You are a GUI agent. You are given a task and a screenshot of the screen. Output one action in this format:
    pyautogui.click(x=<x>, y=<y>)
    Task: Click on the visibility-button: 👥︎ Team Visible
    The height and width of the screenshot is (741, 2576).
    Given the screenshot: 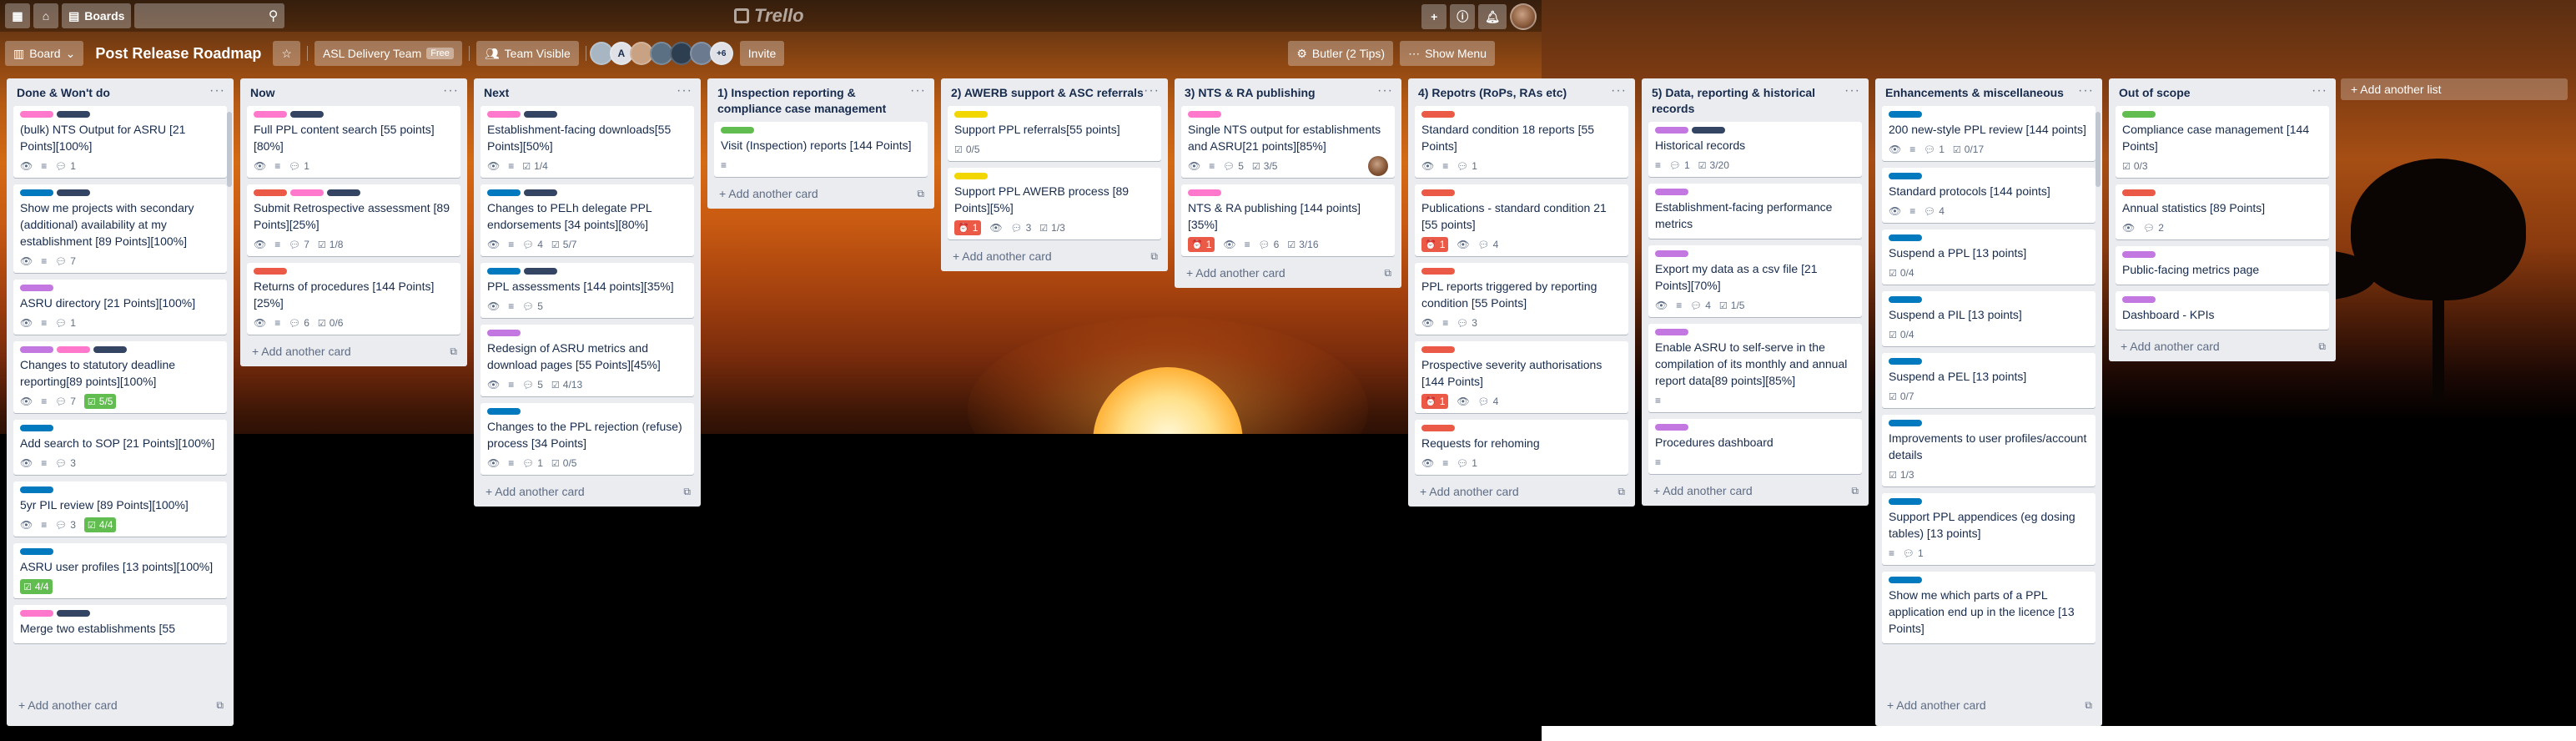 What is the action you would take?
    pyautogui.click(x=527, y=53)
    